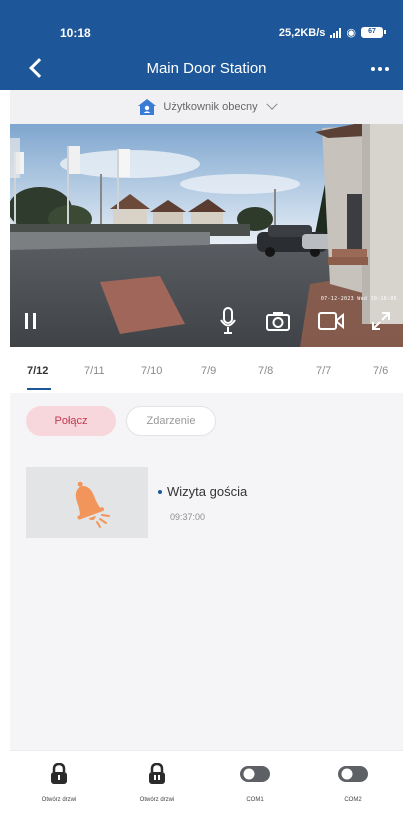 The width and height of the screenshot is (403, 827). Describe the element at coordinates (171, 421) in the screenshot. I see `filter-event-button: Zdarzenie` at that location.